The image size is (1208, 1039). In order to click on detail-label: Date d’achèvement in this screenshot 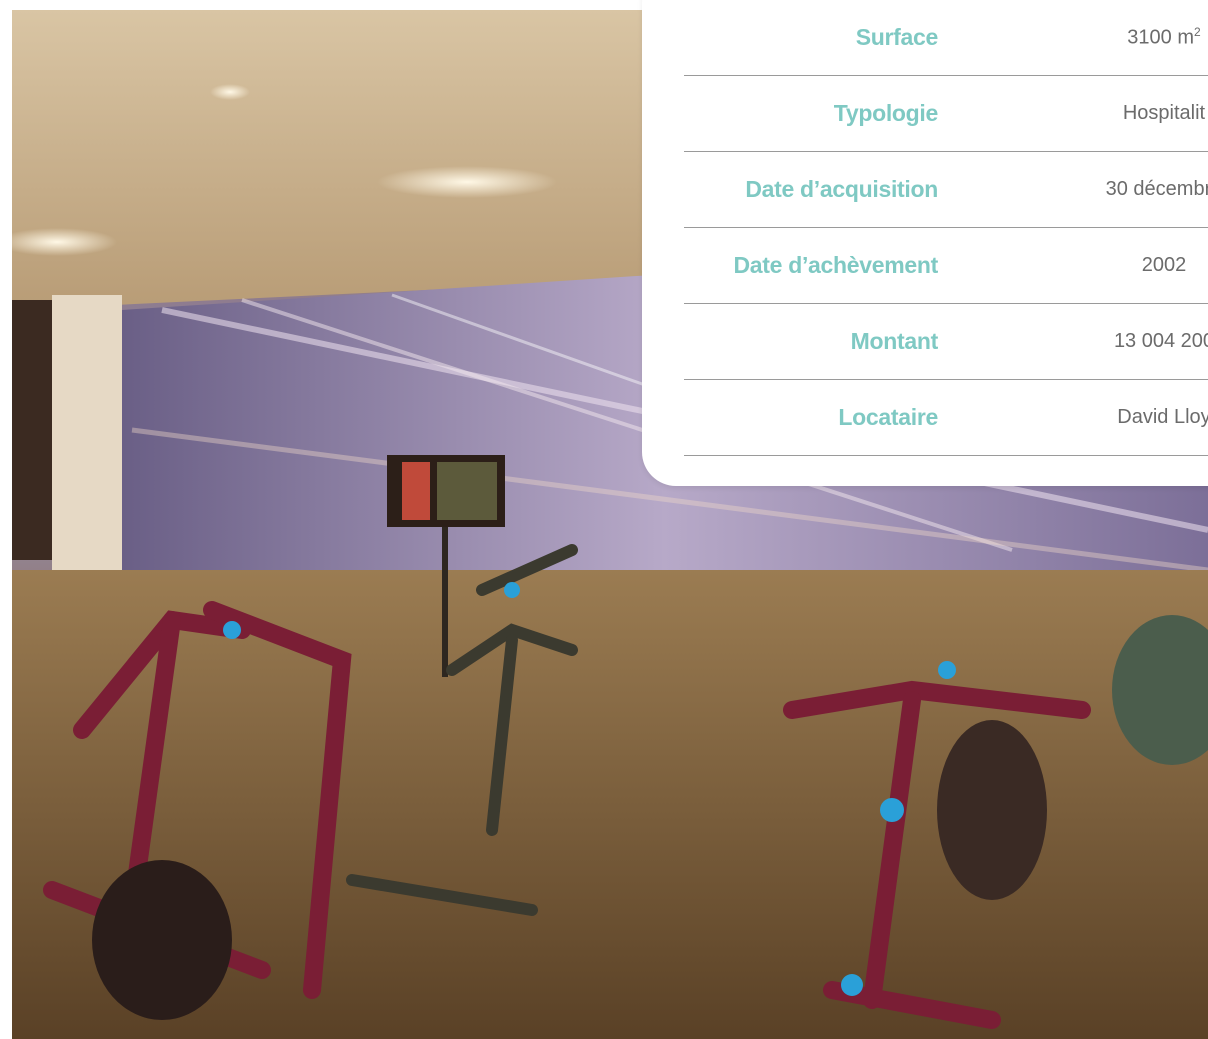, I will do `click(835, 265)`.